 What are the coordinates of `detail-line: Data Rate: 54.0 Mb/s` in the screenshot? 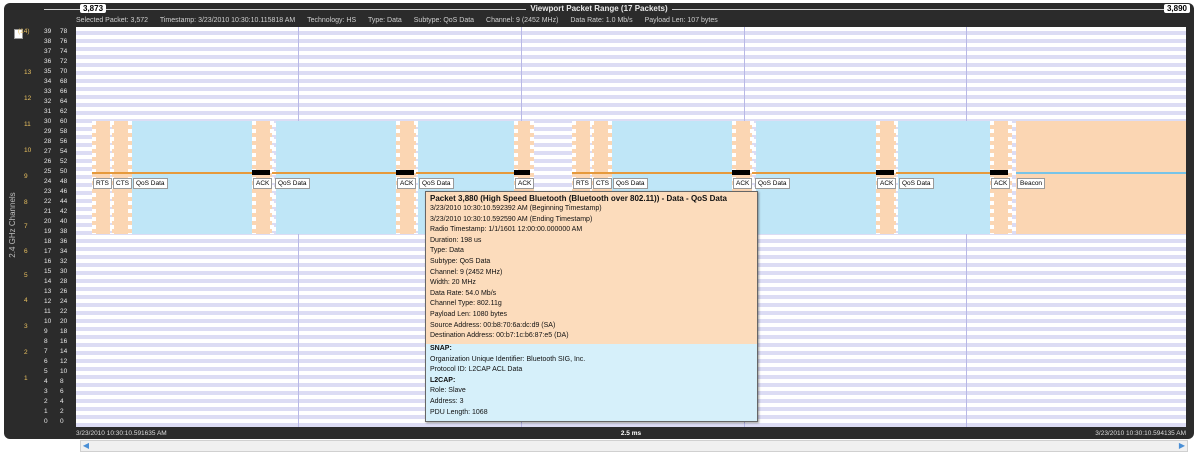 It's located at (463, 293).